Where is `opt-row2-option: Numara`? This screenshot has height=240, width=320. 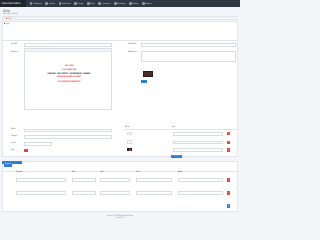
opt-row2-option: Numara is located at coordinates (41, 193).